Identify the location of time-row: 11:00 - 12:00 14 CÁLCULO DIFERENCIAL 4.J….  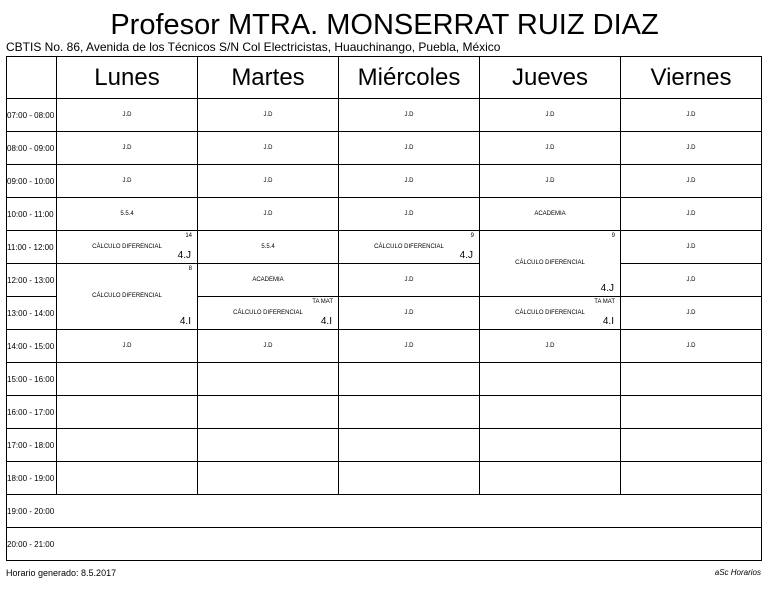
(384, 263).